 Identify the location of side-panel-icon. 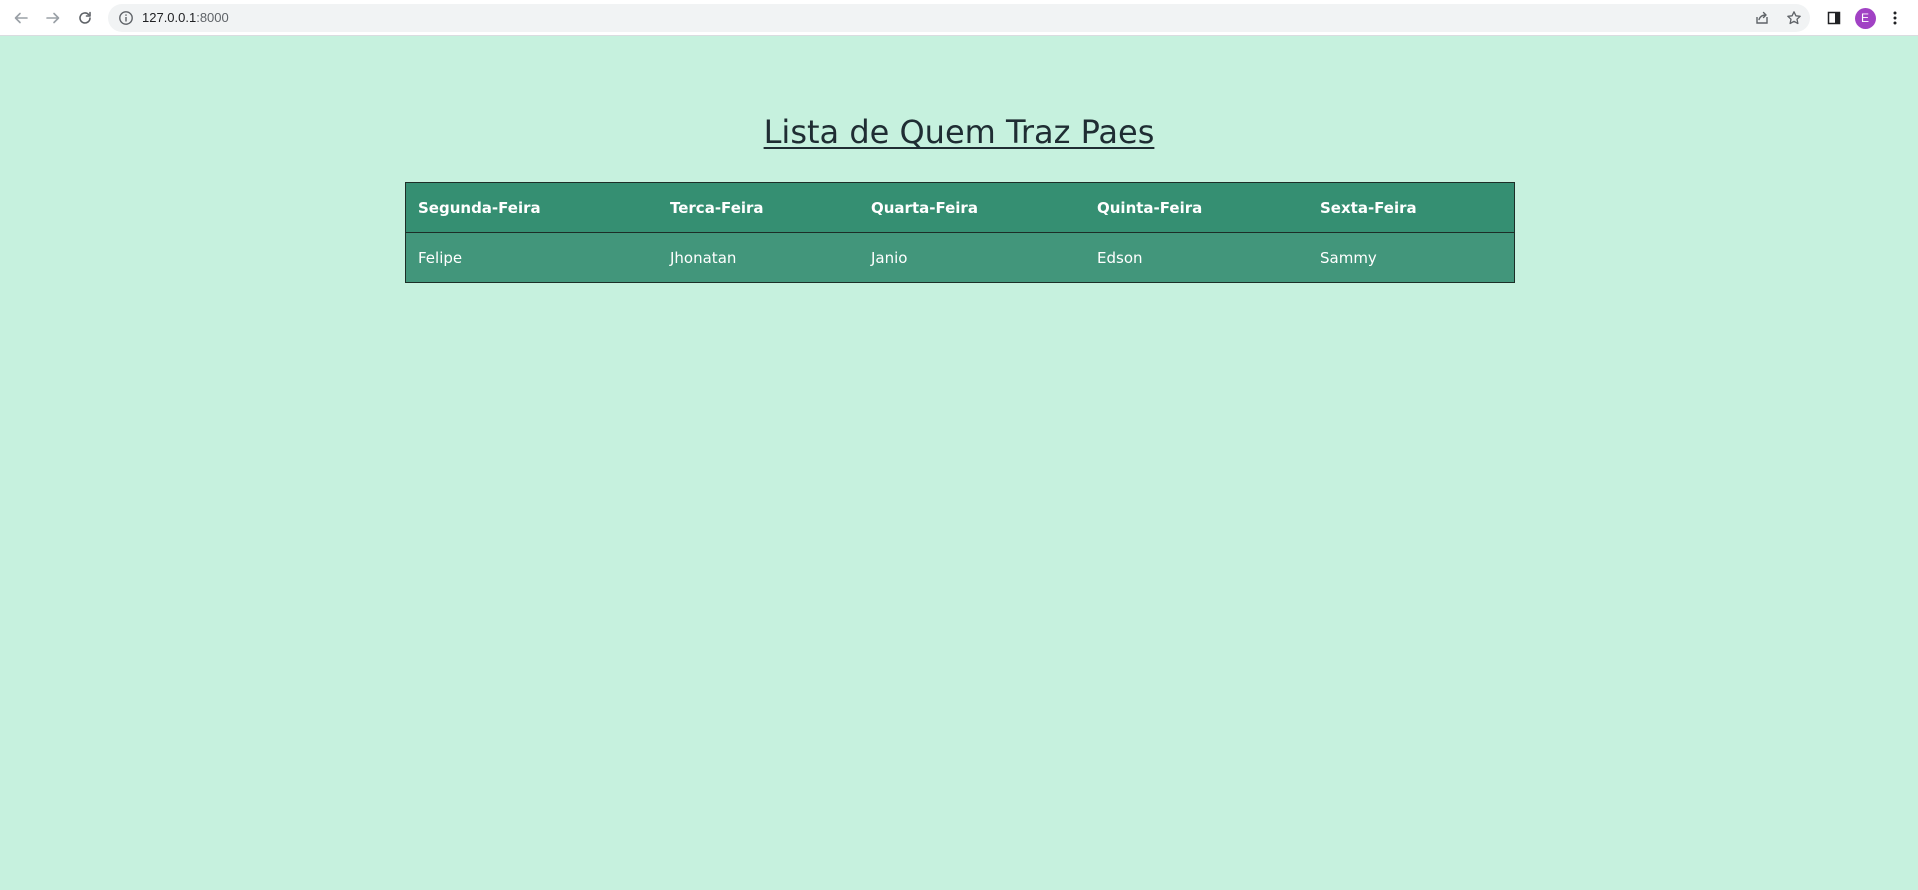
(1834, 18).